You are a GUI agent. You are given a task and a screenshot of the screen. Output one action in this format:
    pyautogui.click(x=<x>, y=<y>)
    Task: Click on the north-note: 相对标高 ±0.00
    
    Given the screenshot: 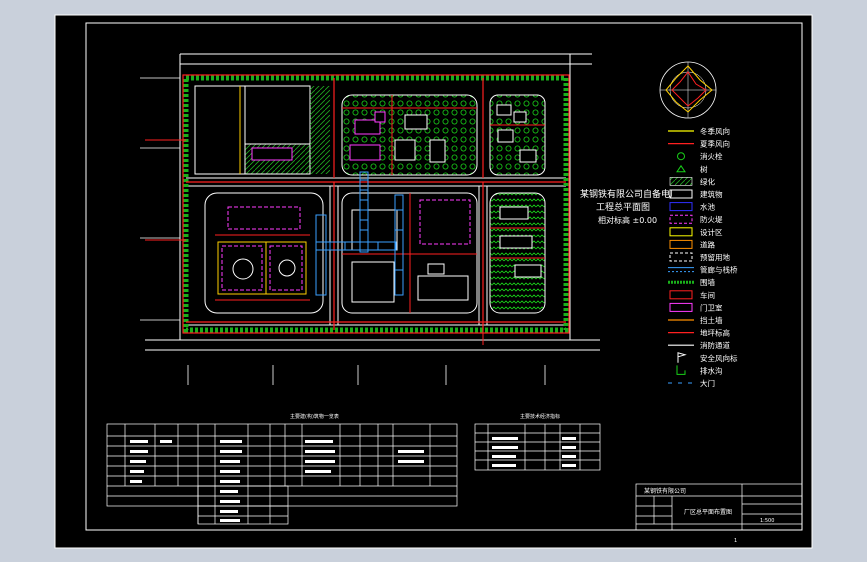 What is the action you would take?
    pyautogui.click(x=627, y=220)
    